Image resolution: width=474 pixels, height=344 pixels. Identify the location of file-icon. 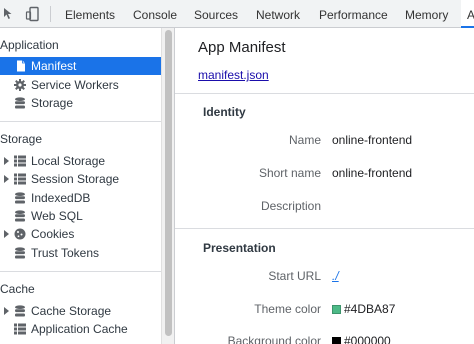
(21, 66).